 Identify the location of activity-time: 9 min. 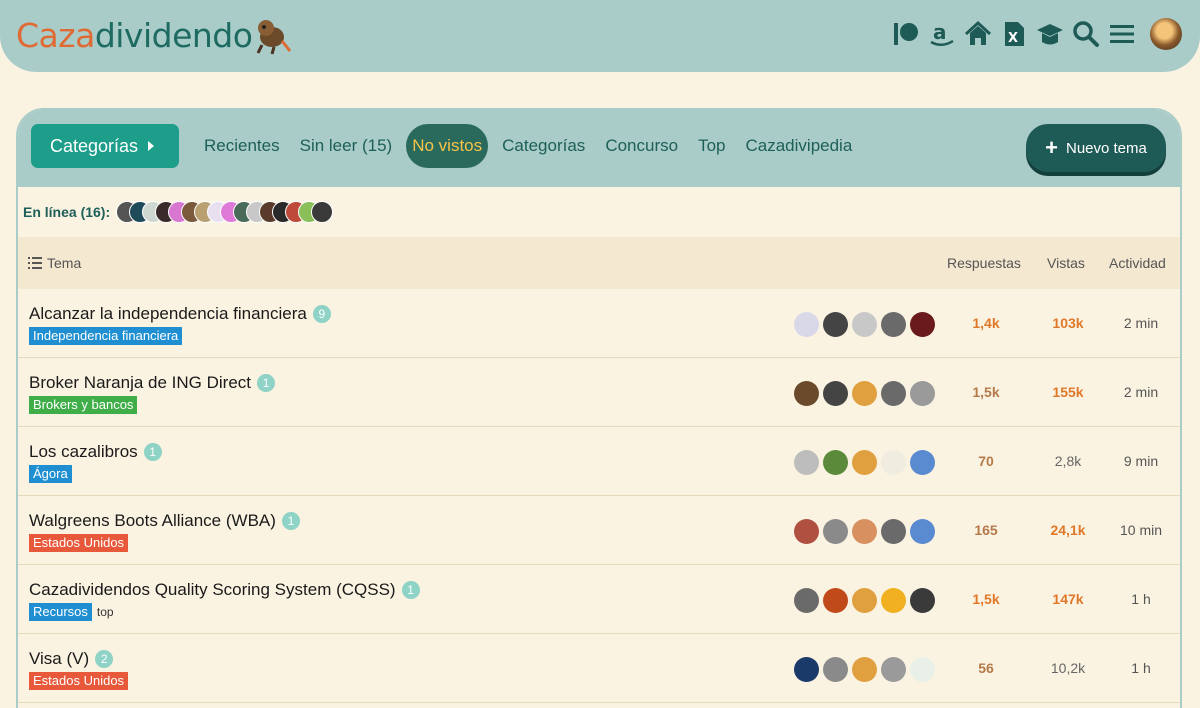
(1141, 461).